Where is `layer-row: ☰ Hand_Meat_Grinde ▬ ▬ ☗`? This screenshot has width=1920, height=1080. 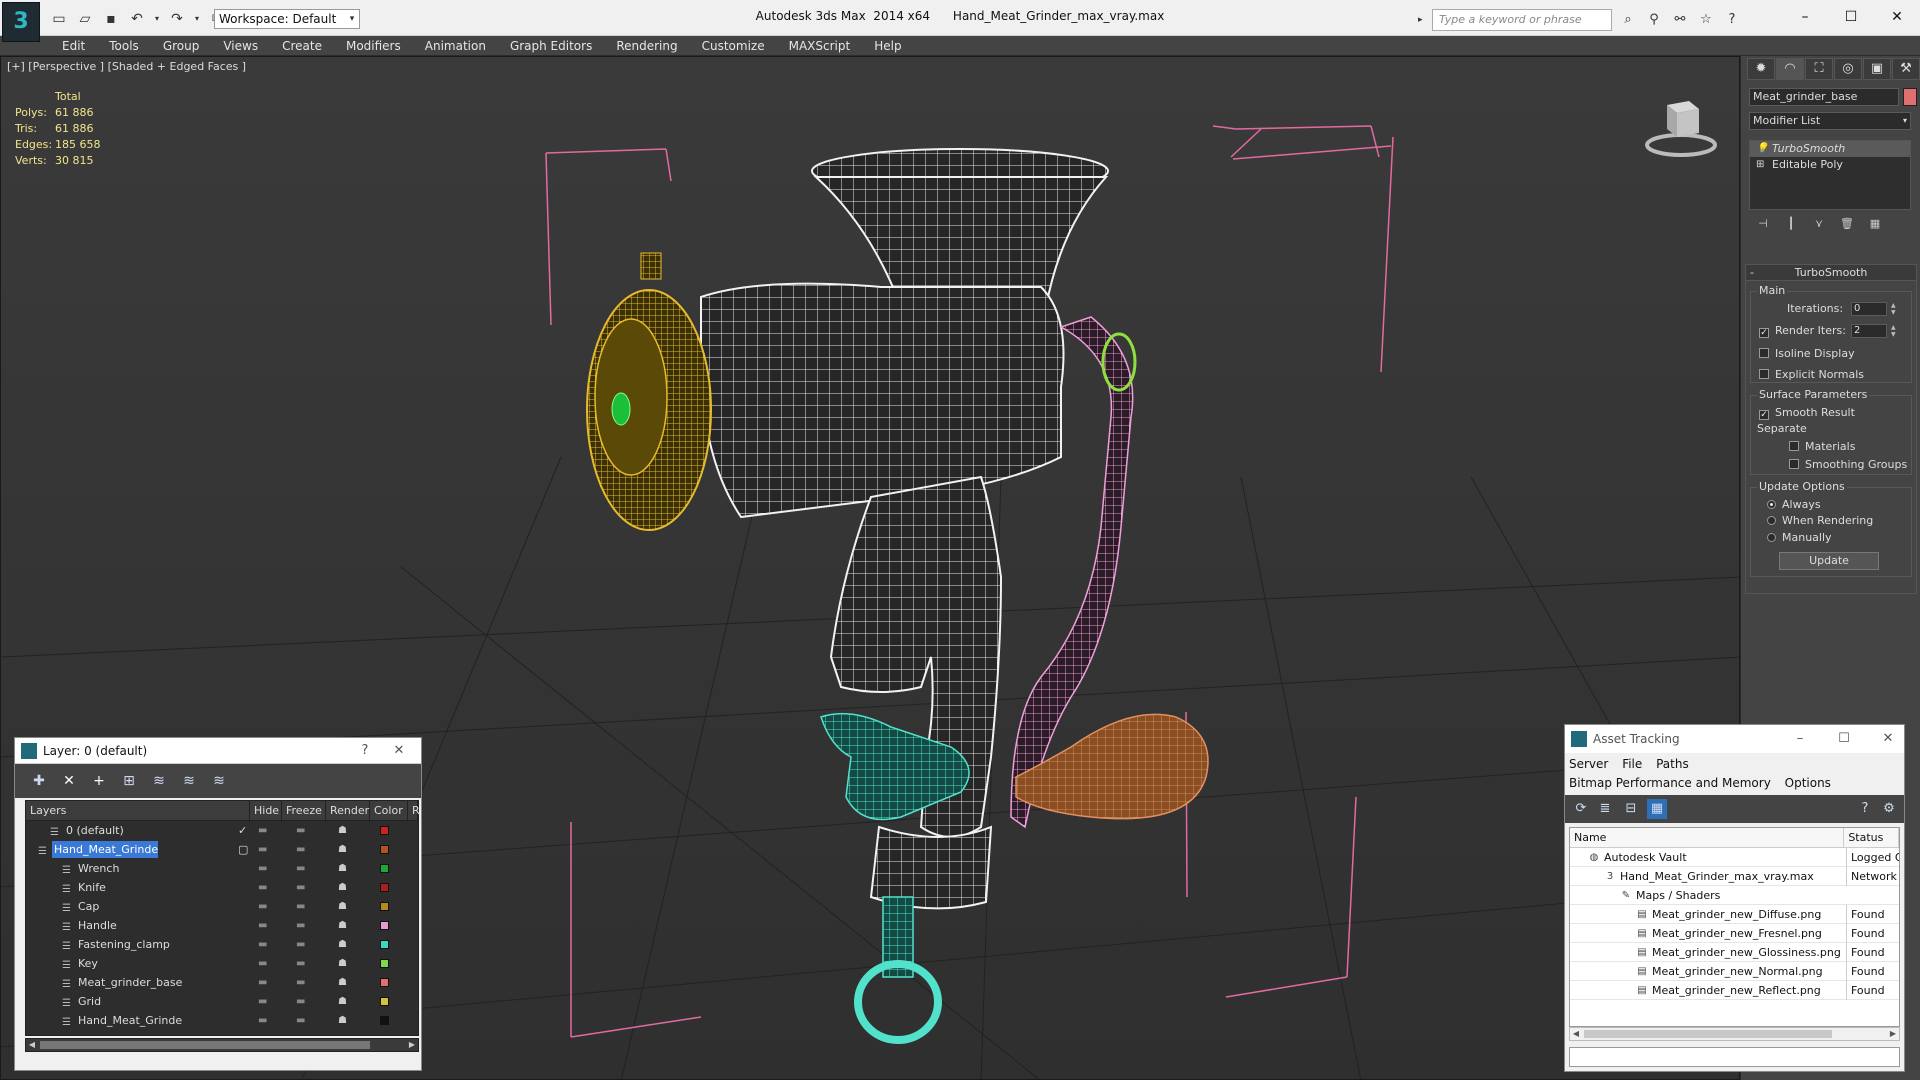 layer-row: ☰ Hand_Meat_Grinde ▬ ▬ ☗ is located at coordinates (222, 1020).